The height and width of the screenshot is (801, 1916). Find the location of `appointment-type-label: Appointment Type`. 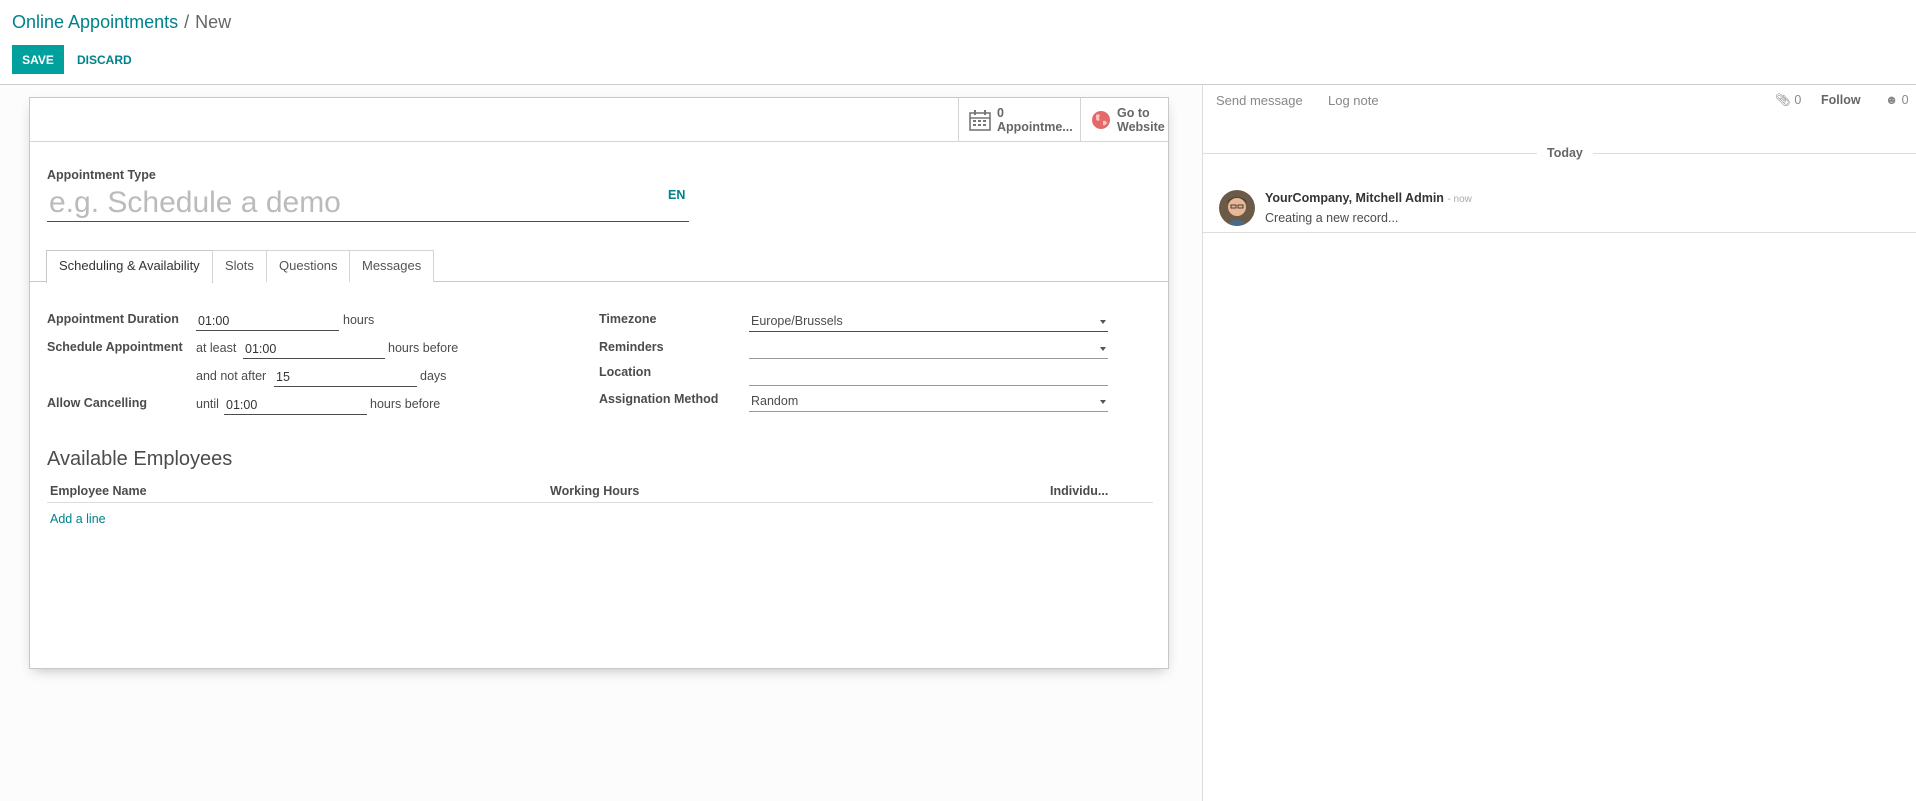

appointment-type-label: Appointment Type is located at coordinates (101, 175).